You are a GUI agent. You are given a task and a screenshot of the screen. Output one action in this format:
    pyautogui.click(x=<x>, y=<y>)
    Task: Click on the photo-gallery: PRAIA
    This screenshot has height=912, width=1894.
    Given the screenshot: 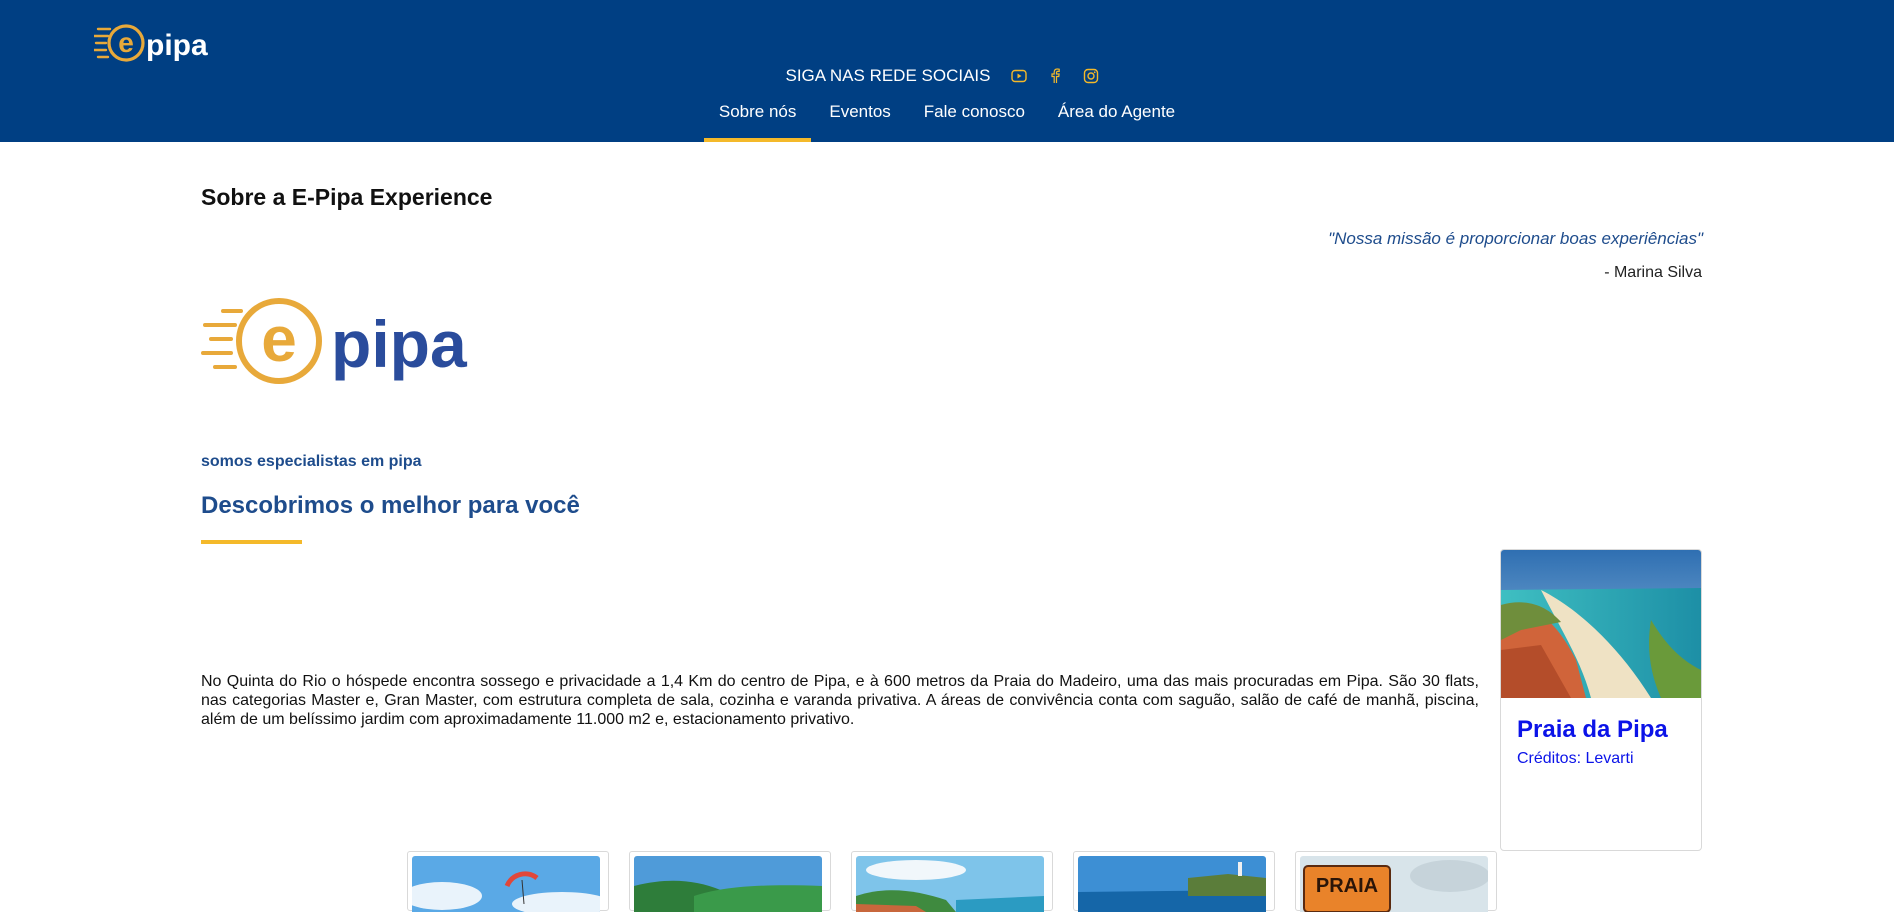 What is the action you would take?
    pyautogui.click(x=952, y=881)
    